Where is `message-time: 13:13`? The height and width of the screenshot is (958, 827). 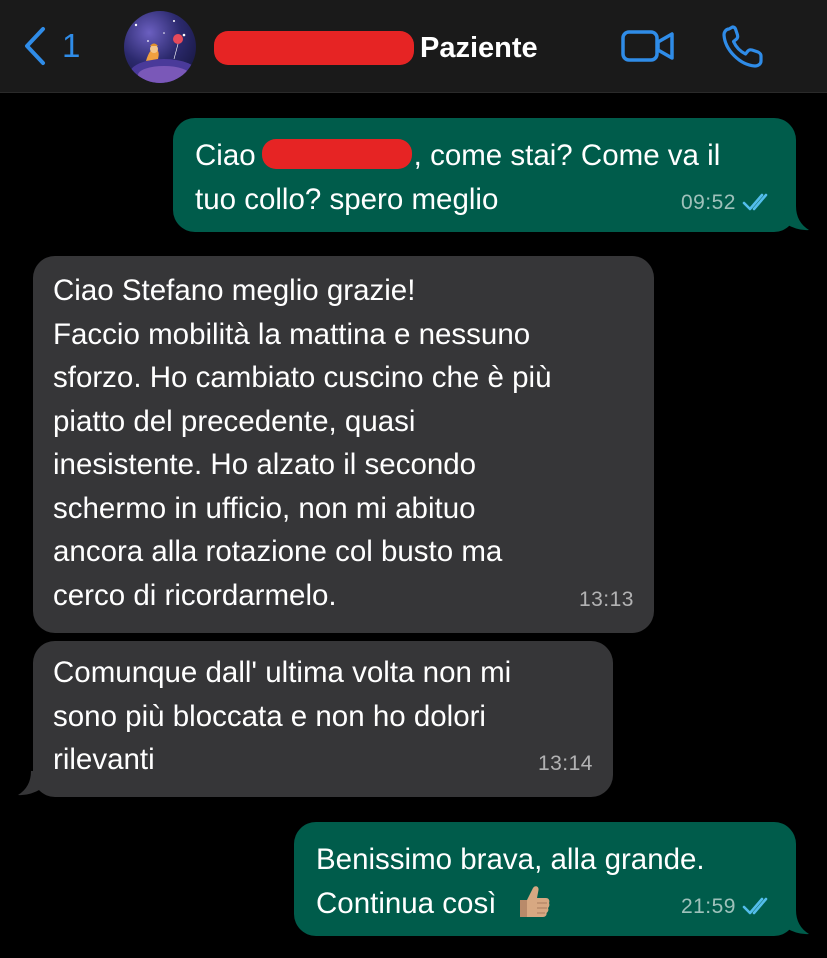
message-time: 13:13 is located at coordinates (606, 599).